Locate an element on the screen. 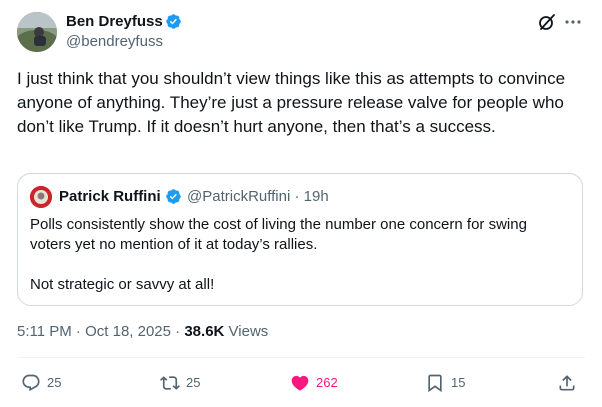 The image size is (602, 407). tweet-meta: 5:11 PM · Oct 18, 2025 · 38.6K Views is located at coordinates (142, 332).